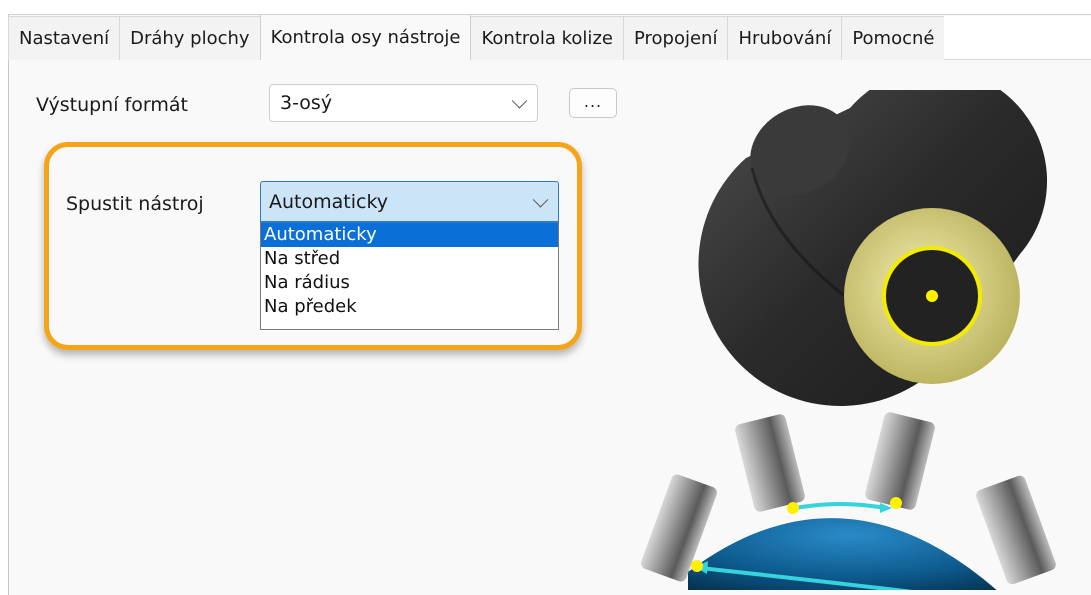 This screenshot has width=1091, height=595. I want to click on output-format-value: 3-osý, so click(306, 103).